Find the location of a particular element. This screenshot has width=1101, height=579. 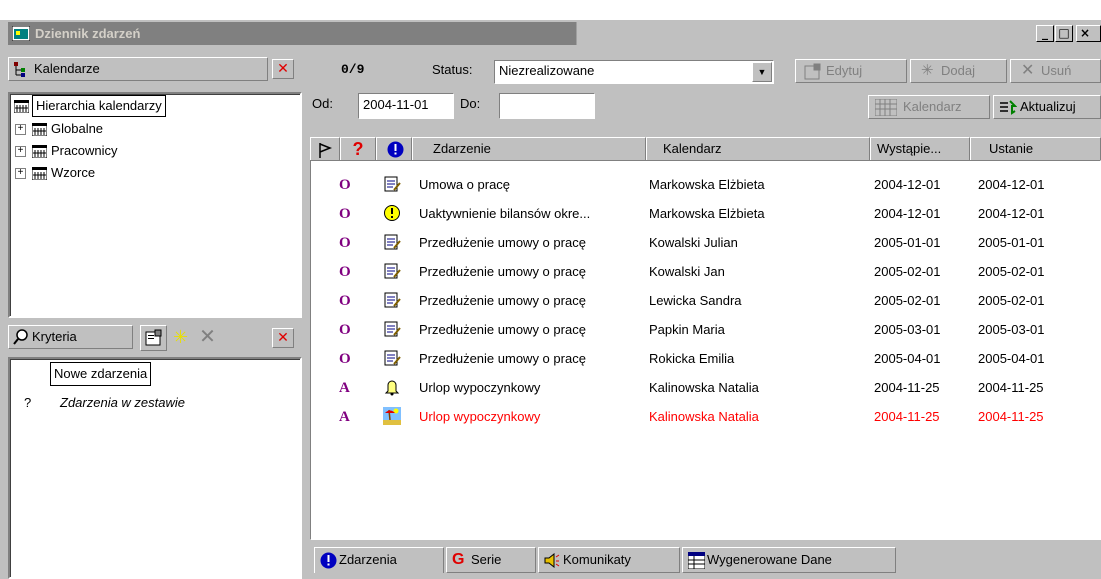

column-flag is located at coordinates (325, 149).